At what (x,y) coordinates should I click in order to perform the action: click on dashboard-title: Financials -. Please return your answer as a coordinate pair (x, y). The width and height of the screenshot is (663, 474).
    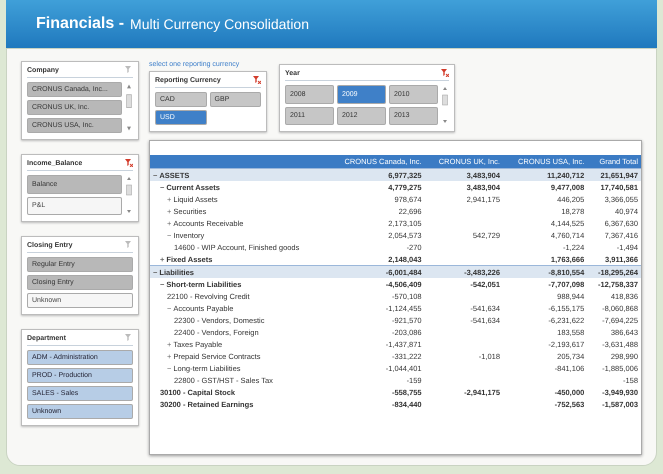
    Looking at the image, I should click on (80, 24).